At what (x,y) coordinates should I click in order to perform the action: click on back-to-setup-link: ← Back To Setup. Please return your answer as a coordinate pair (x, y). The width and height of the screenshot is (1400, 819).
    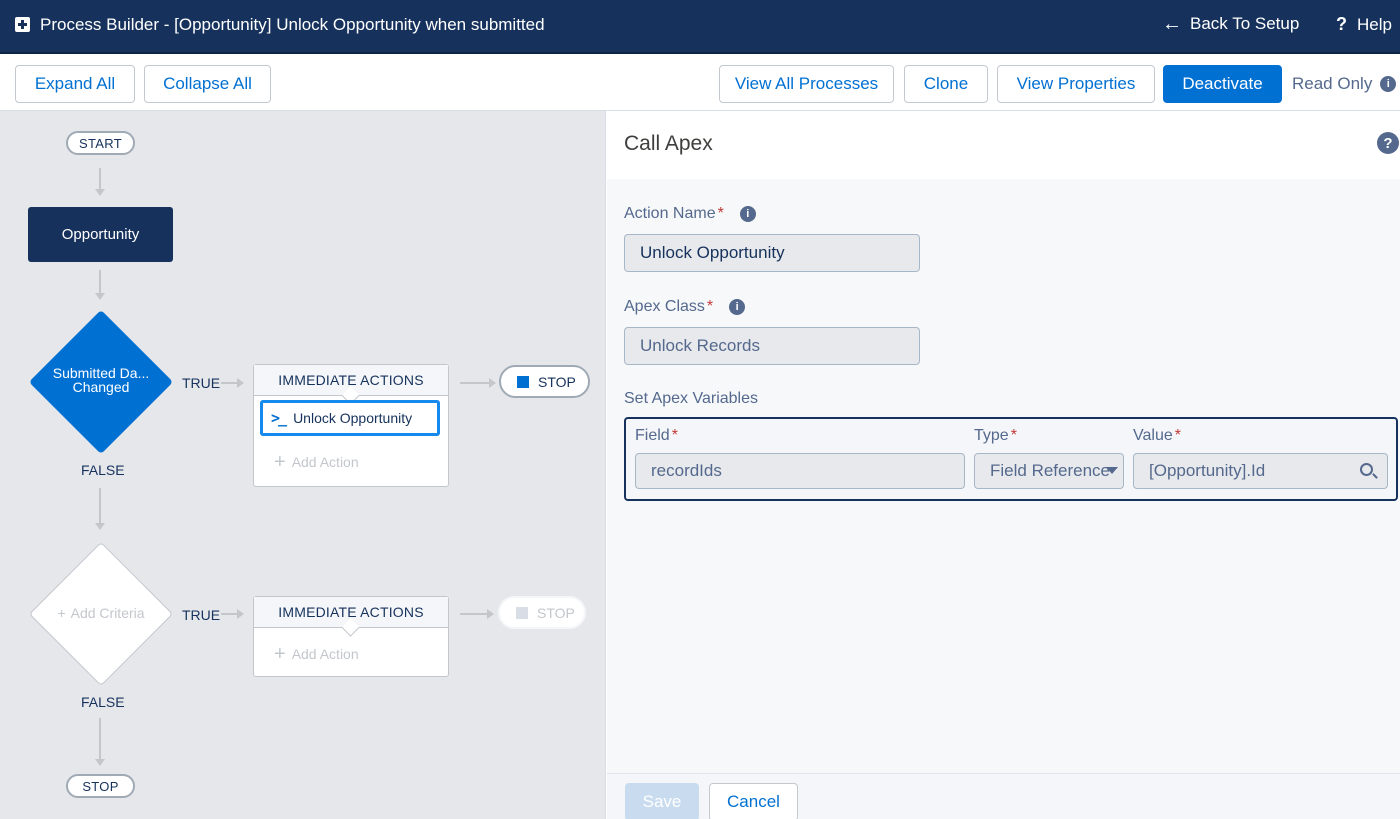
    Looking at the image, I should click on (1230, 24).